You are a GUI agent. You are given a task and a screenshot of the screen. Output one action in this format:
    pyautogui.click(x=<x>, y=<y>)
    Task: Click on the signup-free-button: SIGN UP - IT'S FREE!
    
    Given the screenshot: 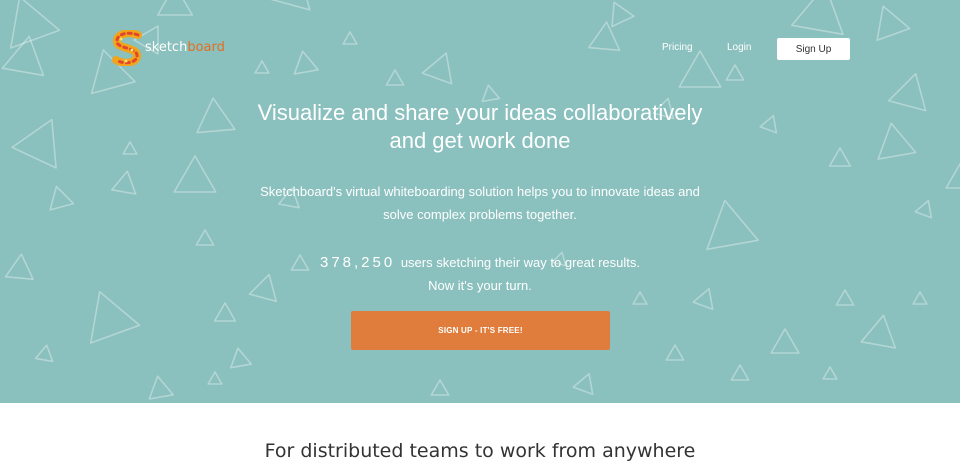 What is the action you would take?
    pyautogui.click(x=480, y=330)
    